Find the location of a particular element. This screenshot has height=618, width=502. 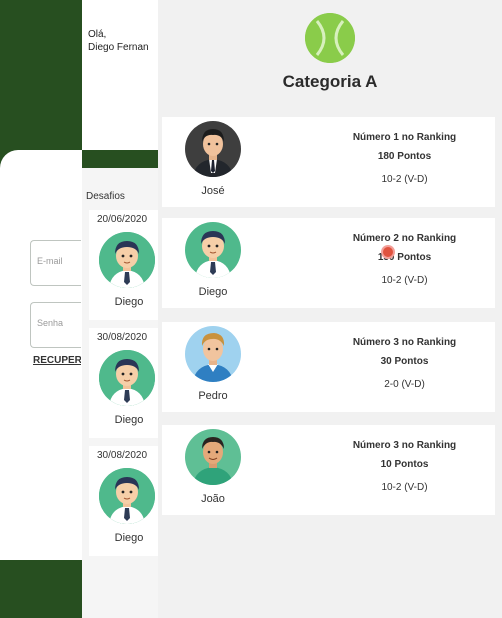

touch-indicator-icon is located at coordinates (388, 252).